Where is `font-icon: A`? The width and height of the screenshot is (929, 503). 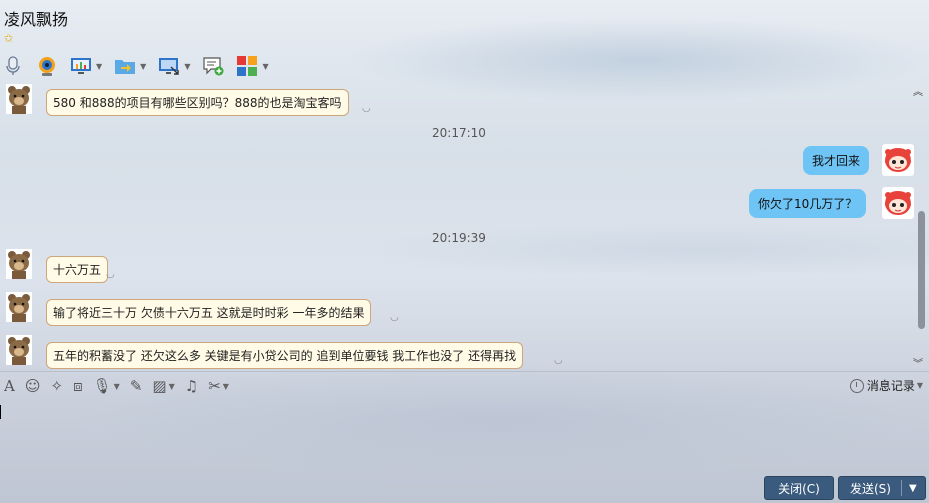
font-icon: A is located at coordinates (9, 386).